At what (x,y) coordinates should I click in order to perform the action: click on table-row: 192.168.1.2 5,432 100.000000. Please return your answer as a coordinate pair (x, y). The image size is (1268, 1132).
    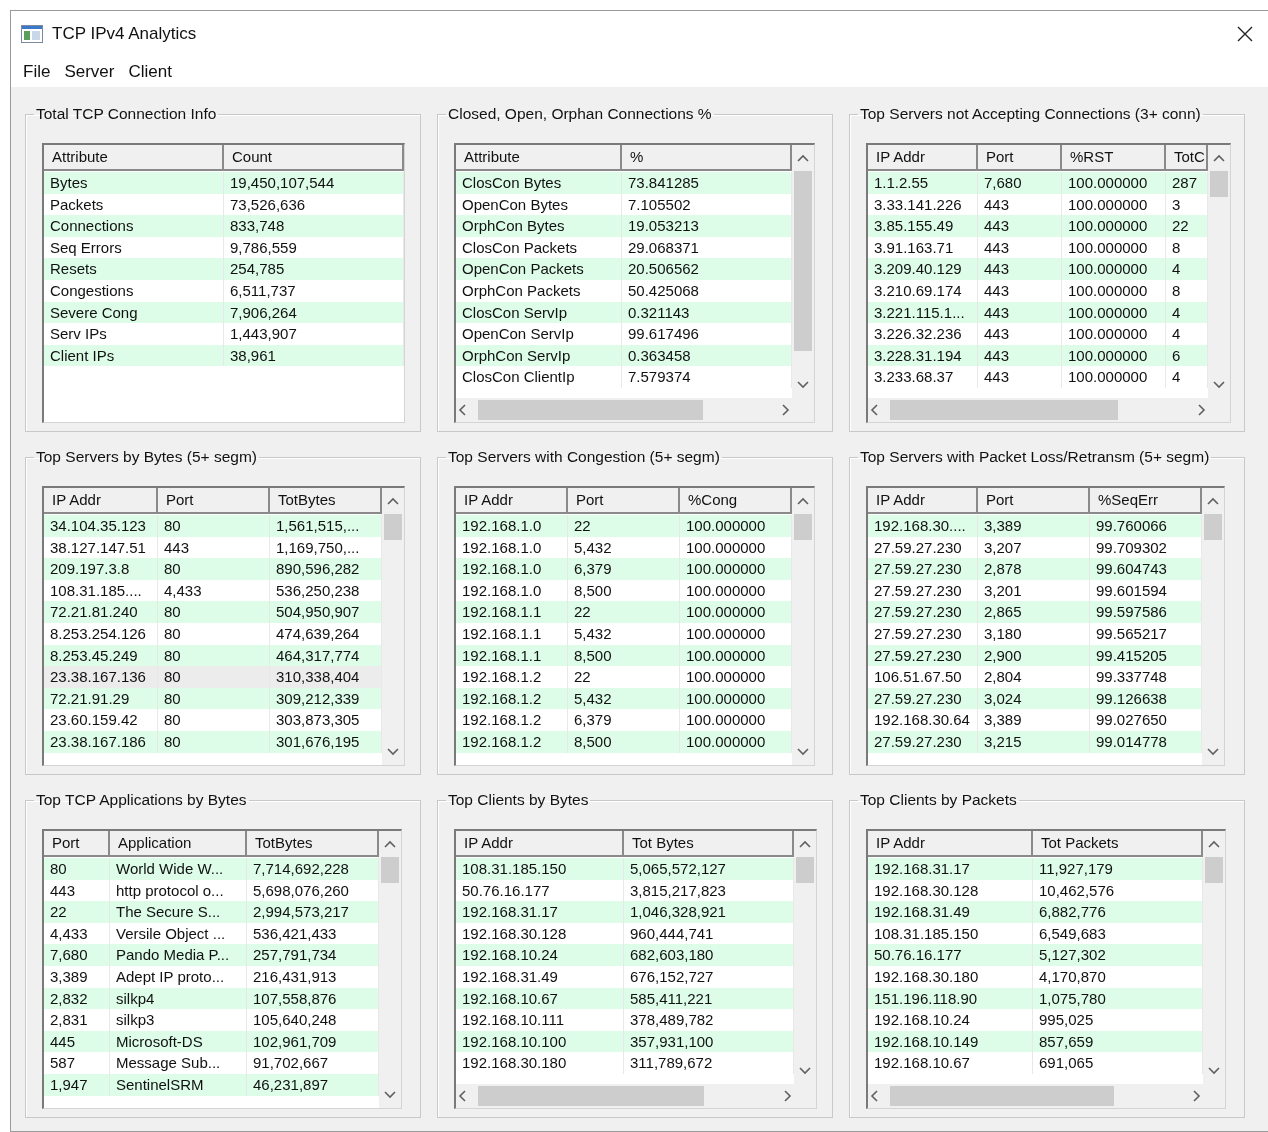
    Looking at the image, I should click on (624, 698).